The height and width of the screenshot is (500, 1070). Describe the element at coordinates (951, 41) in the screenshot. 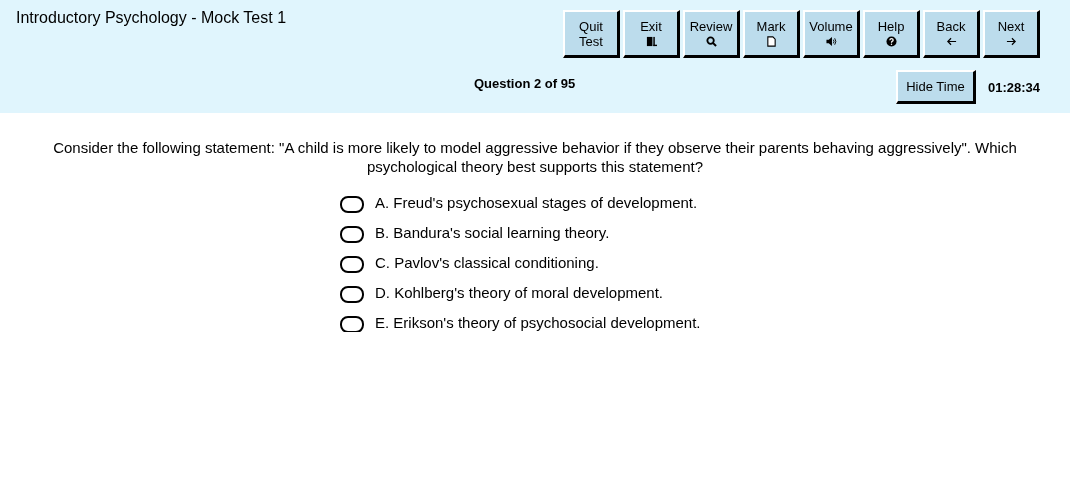

I see `left-arrow-icon` at that location.